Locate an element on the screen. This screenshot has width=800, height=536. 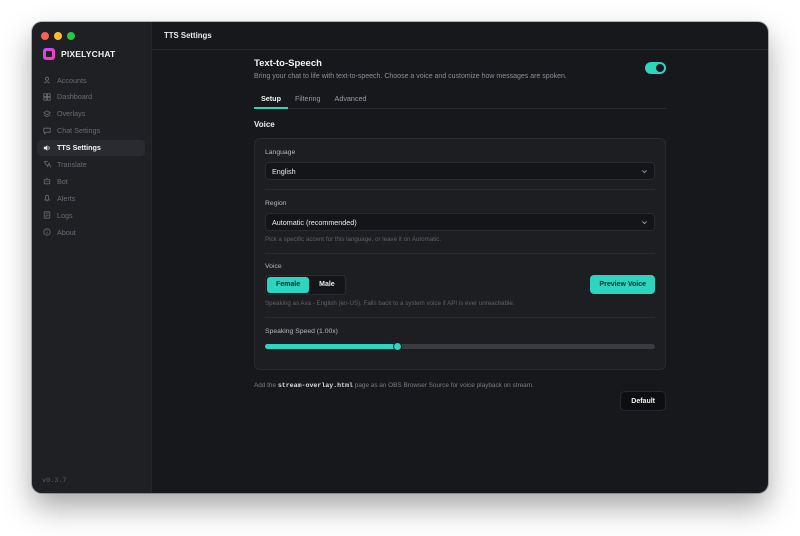
sidebar-item-label: Logs is located at coordinates (65, 215).